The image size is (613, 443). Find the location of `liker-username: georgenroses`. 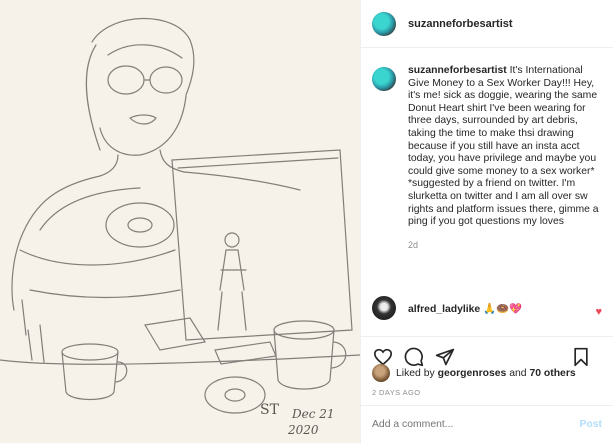

liker-username: georgenroses is located at coordinates (472, 373).